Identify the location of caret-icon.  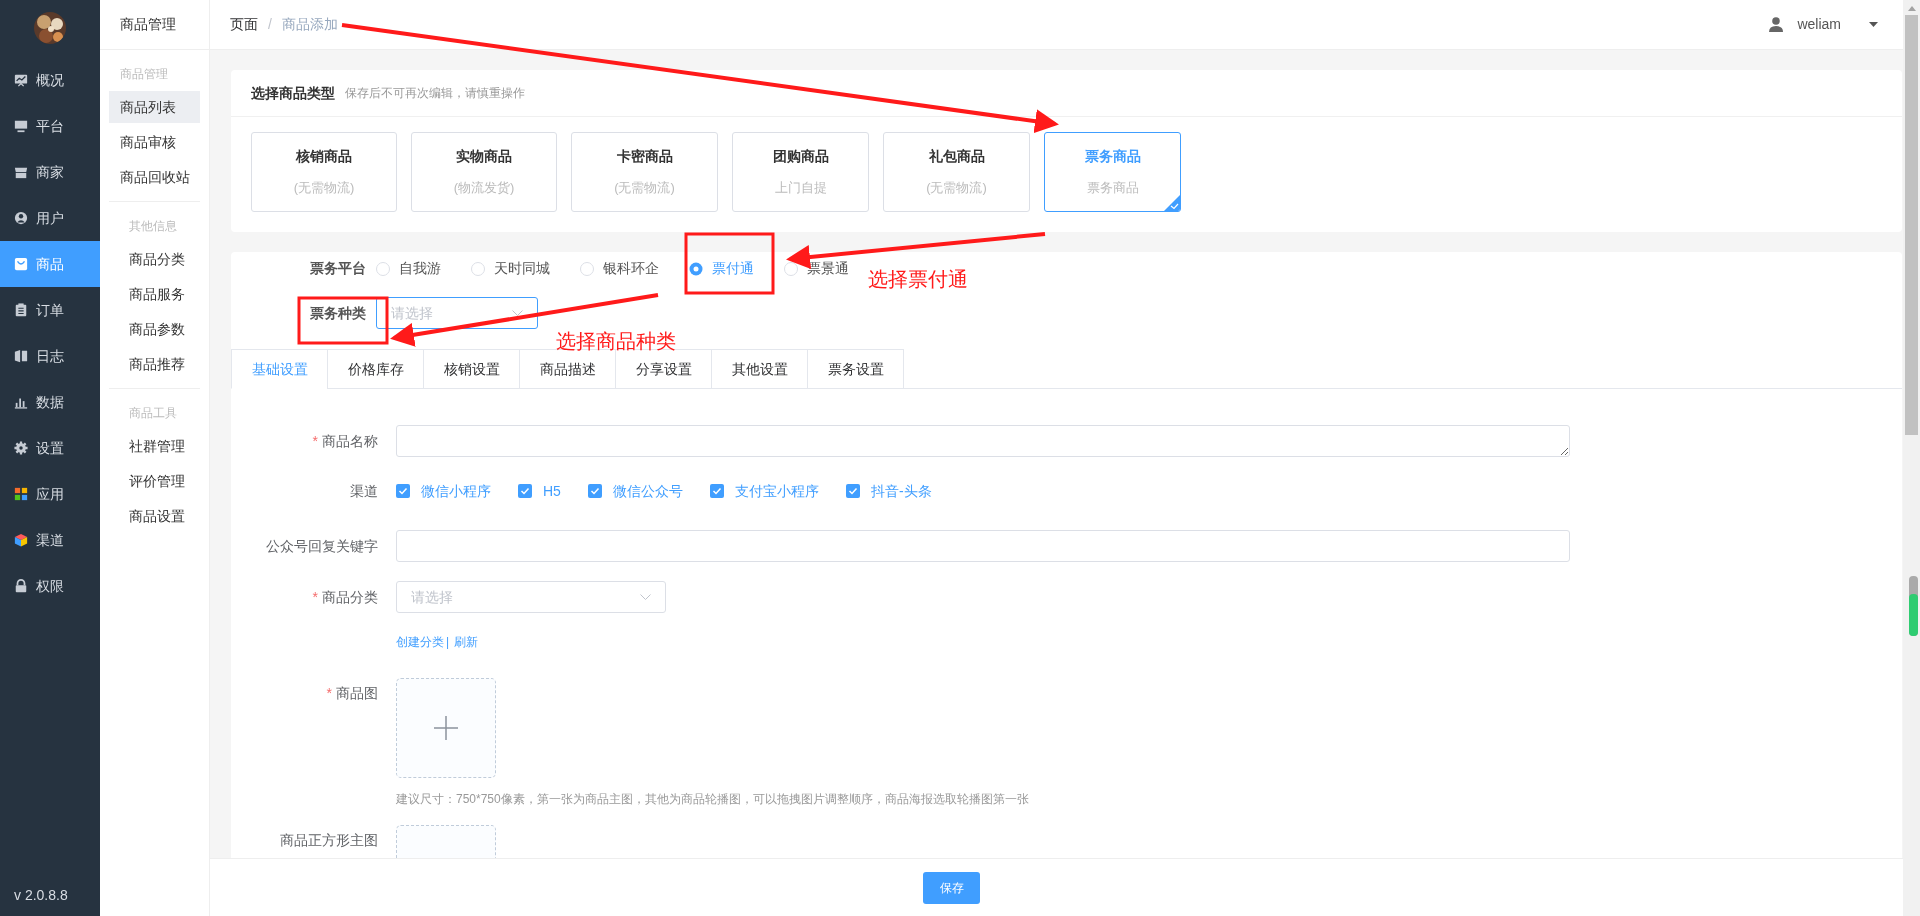
(1873, 24).